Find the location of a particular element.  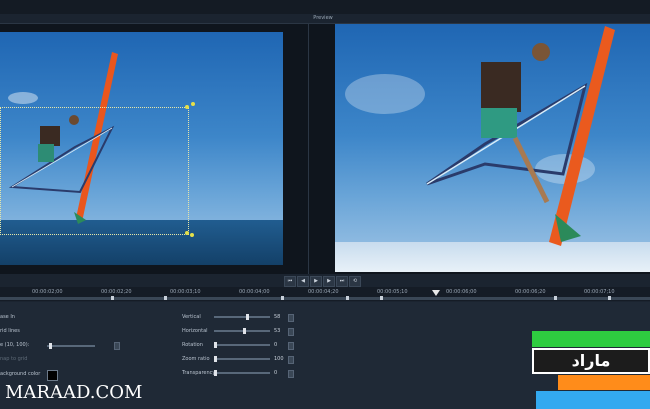

tick-label: 00:00:02;00 is located at coordinates (47, 292).